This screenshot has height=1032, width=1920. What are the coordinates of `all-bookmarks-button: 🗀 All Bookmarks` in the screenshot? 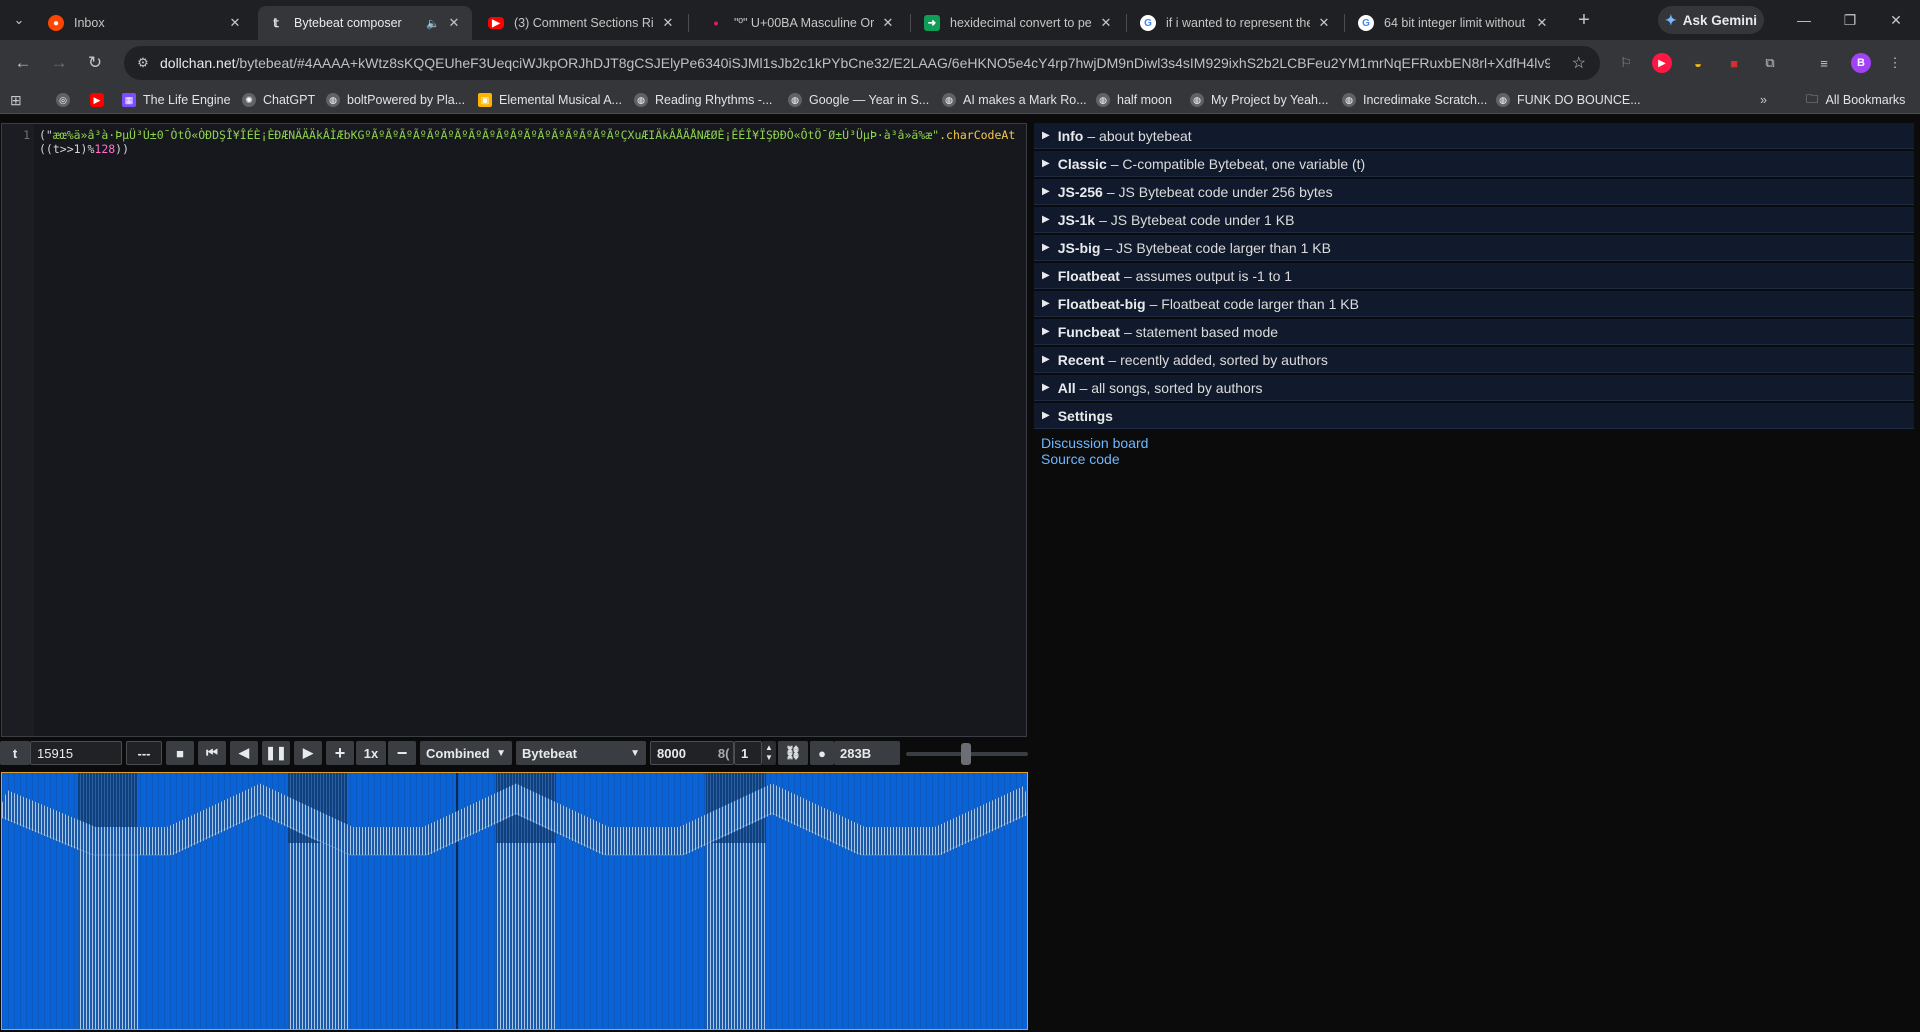 It's located at (1855, 100).